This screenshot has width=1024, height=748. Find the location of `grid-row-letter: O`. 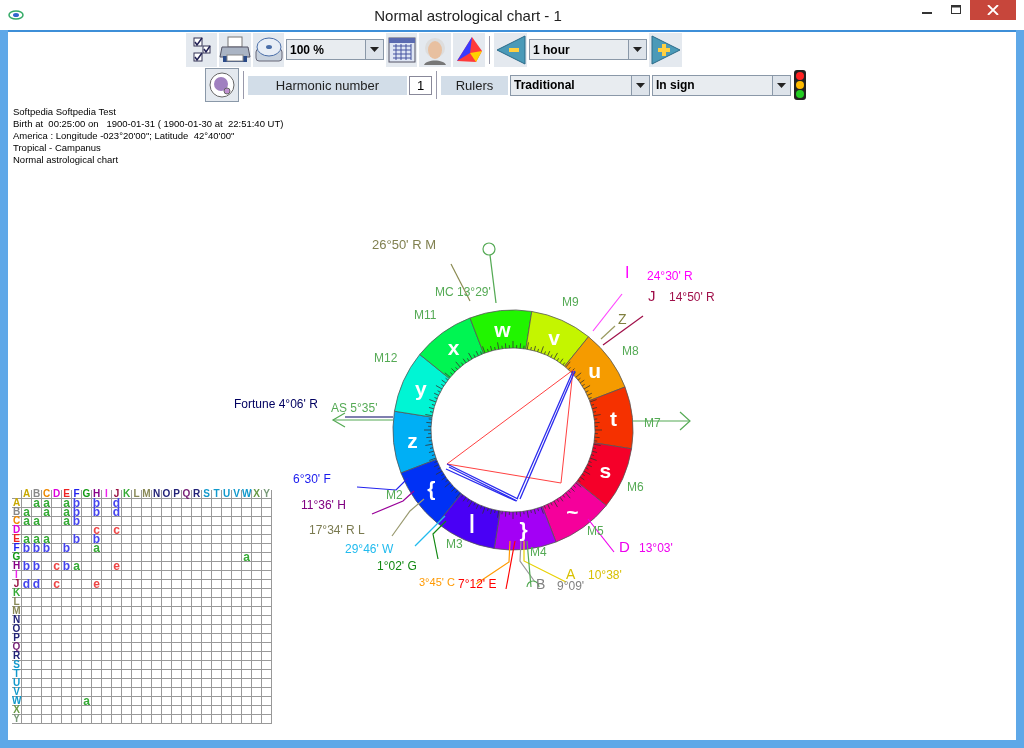

grid-row-letter: O is located at coordinates (16, 629).